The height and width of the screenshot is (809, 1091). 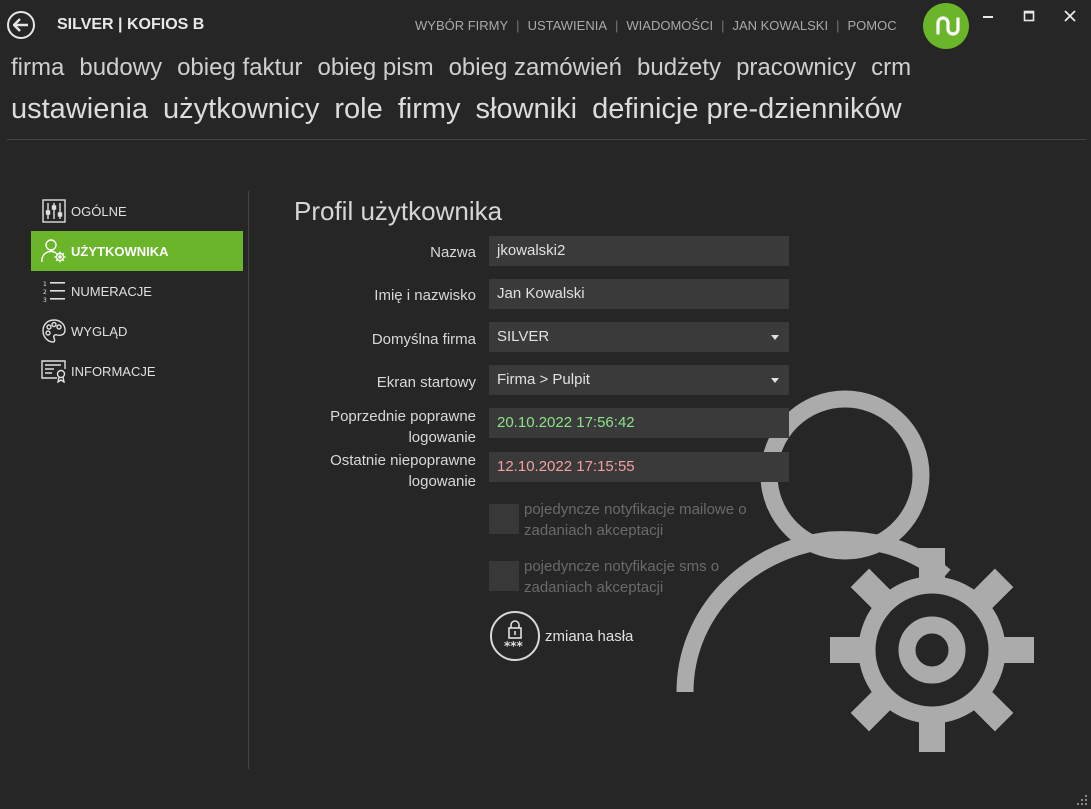 I want to click on svg-text: 2, so click(x=45, y=292).